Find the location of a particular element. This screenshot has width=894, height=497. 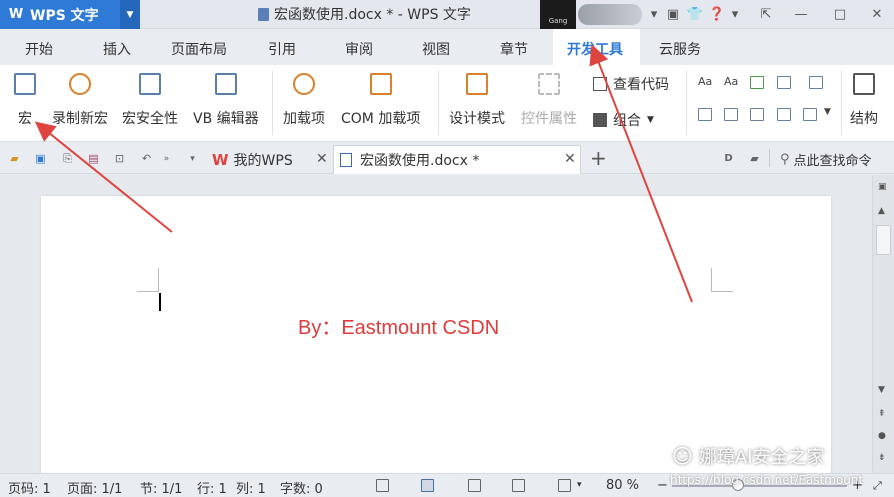

mode-icon: D is located at coordinates (728, 158).